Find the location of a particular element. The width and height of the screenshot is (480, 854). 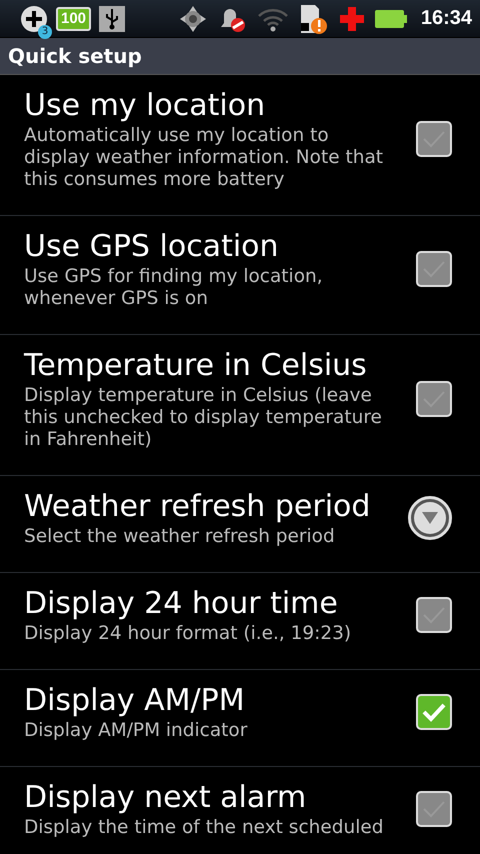

preference-title: Use GPS location is located at coordinates (152, 247).